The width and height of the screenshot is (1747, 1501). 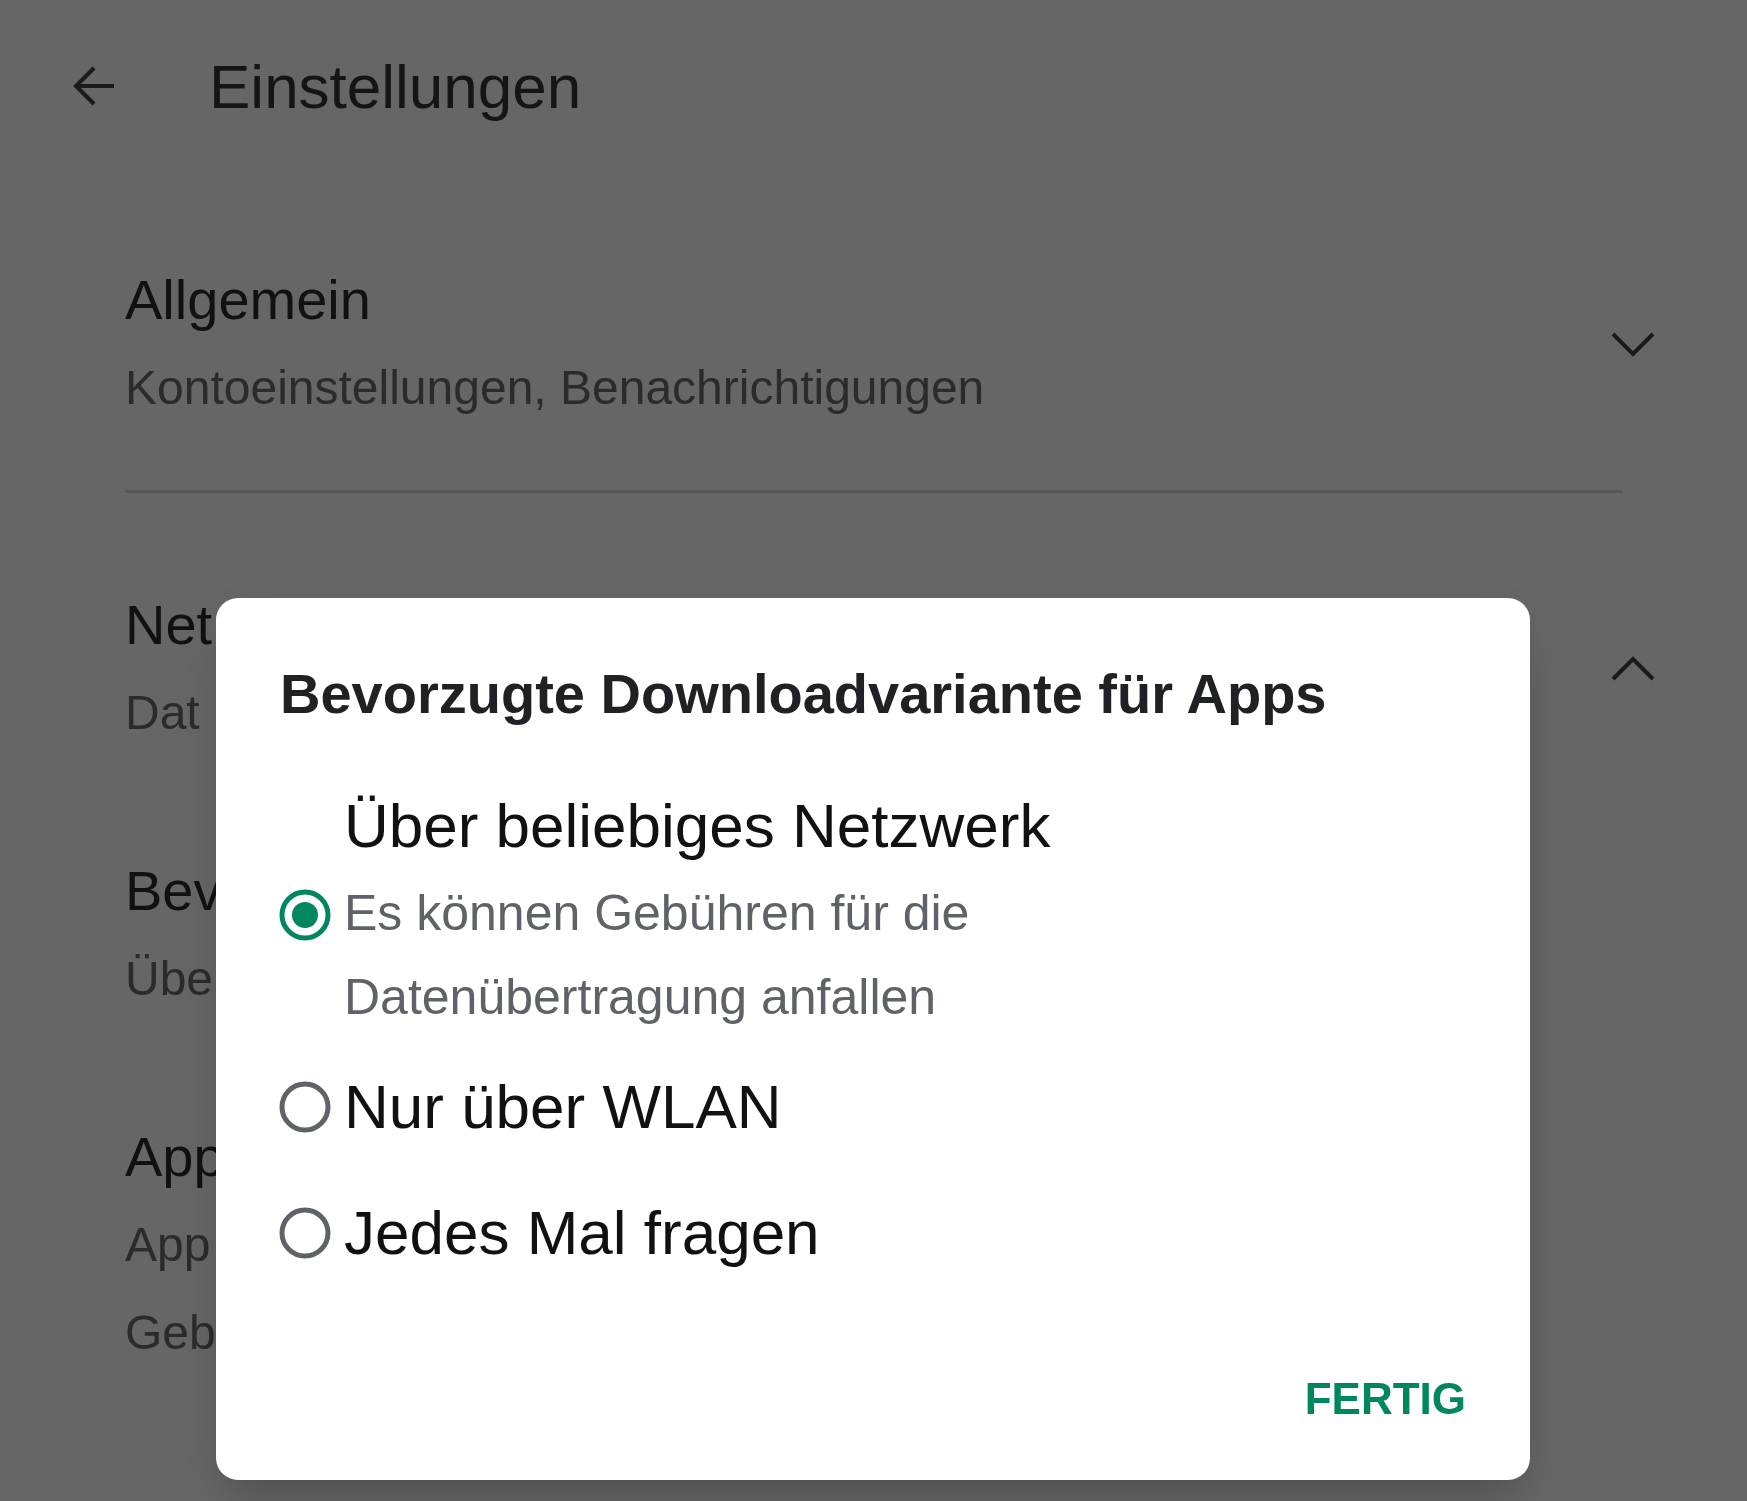 What do you see at coordinates (169, 979) in the screenshot?
I see `setting-description: Übe` at bounding box center [169, 979].